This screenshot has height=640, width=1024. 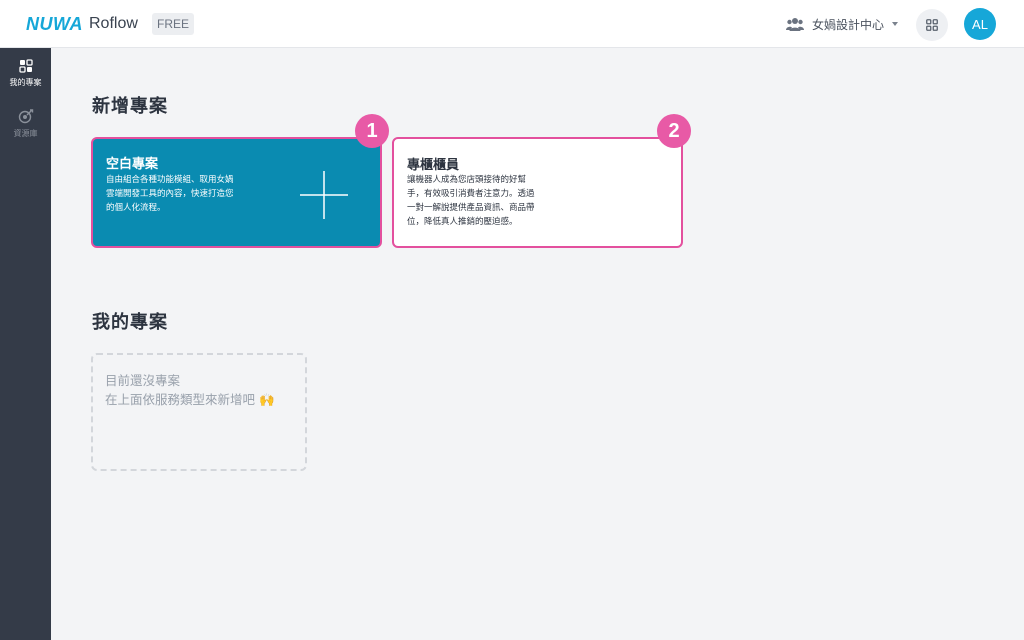 I want to click on empty-state-line: 目前還沒專案, so click(x=143, y=380).